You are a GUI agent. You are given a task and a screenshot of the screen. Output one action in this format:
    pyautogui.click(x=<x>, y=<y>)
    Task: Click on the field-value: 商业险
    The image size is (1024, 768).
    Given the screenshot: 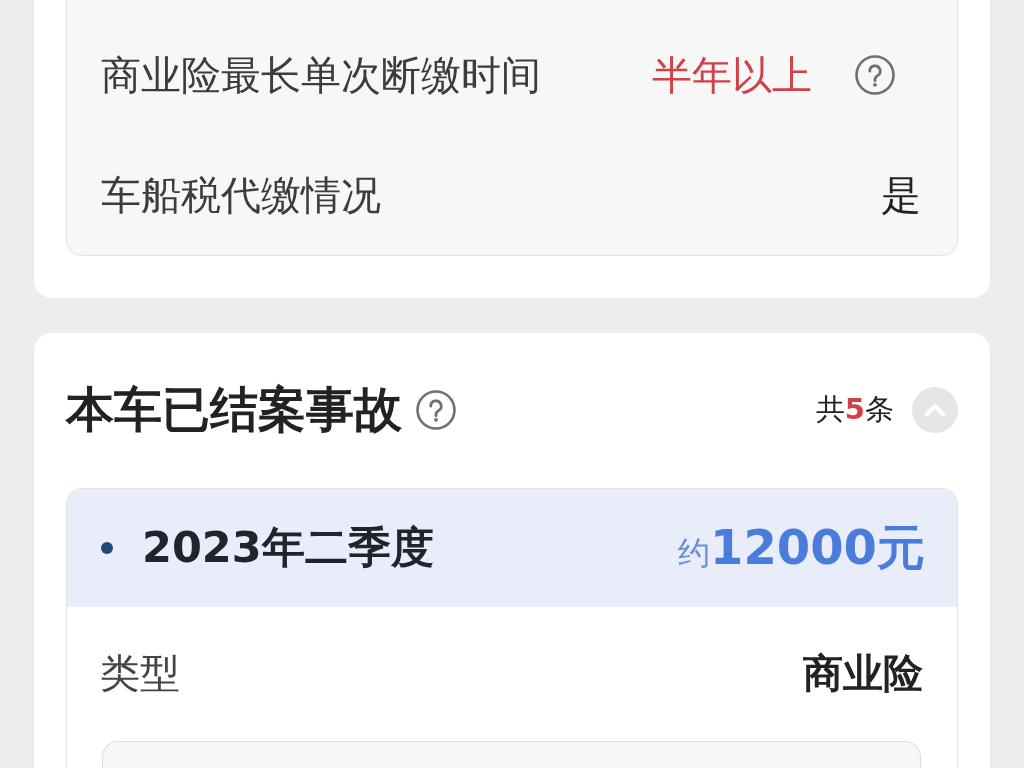 What is the action you would take?
    pyautogui.click(x=863, y=673)
    